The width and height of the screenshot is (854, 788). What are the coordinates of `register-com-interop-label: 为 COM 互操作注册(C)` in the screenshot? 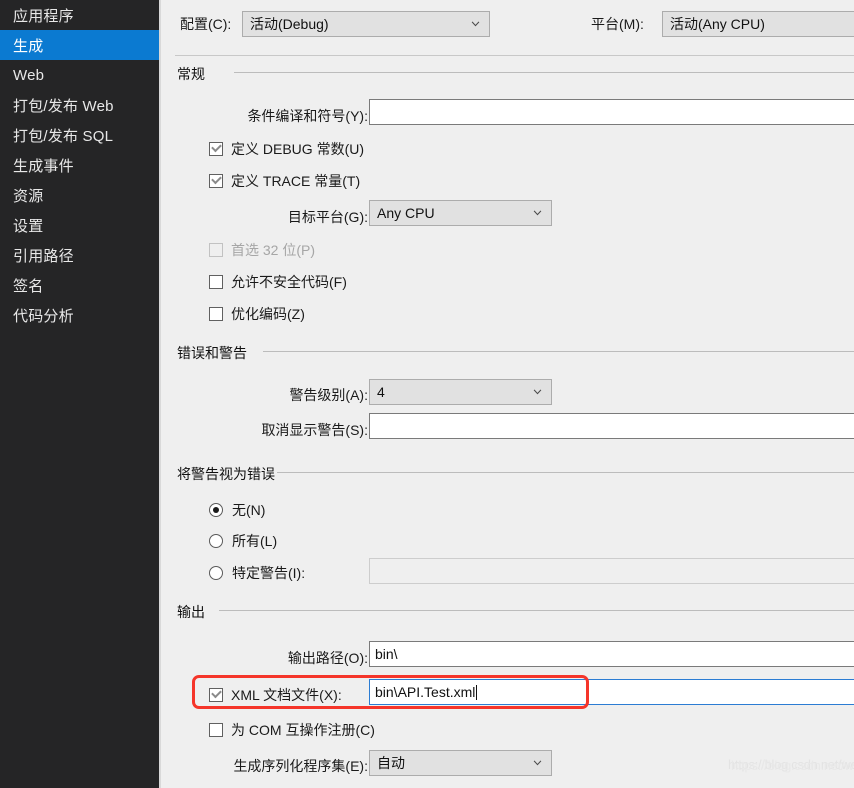 It's located at (303, 730).